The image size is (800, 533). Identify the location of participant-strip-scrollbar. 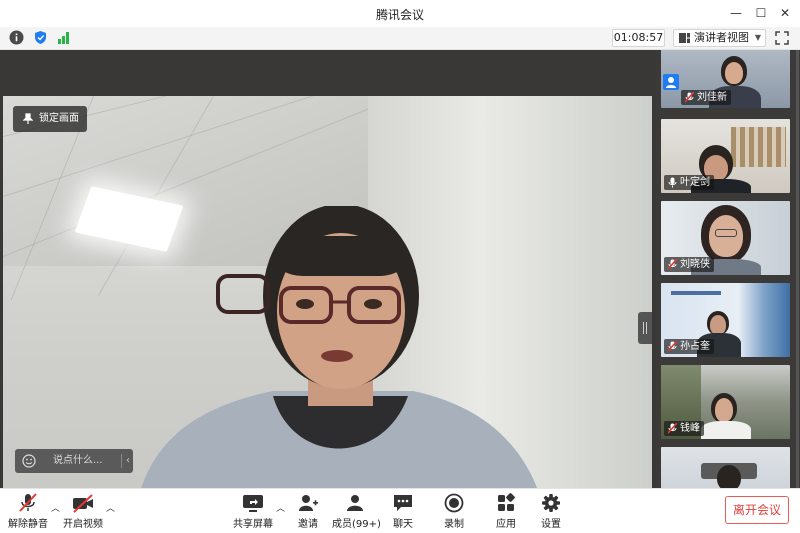
(797, 269).